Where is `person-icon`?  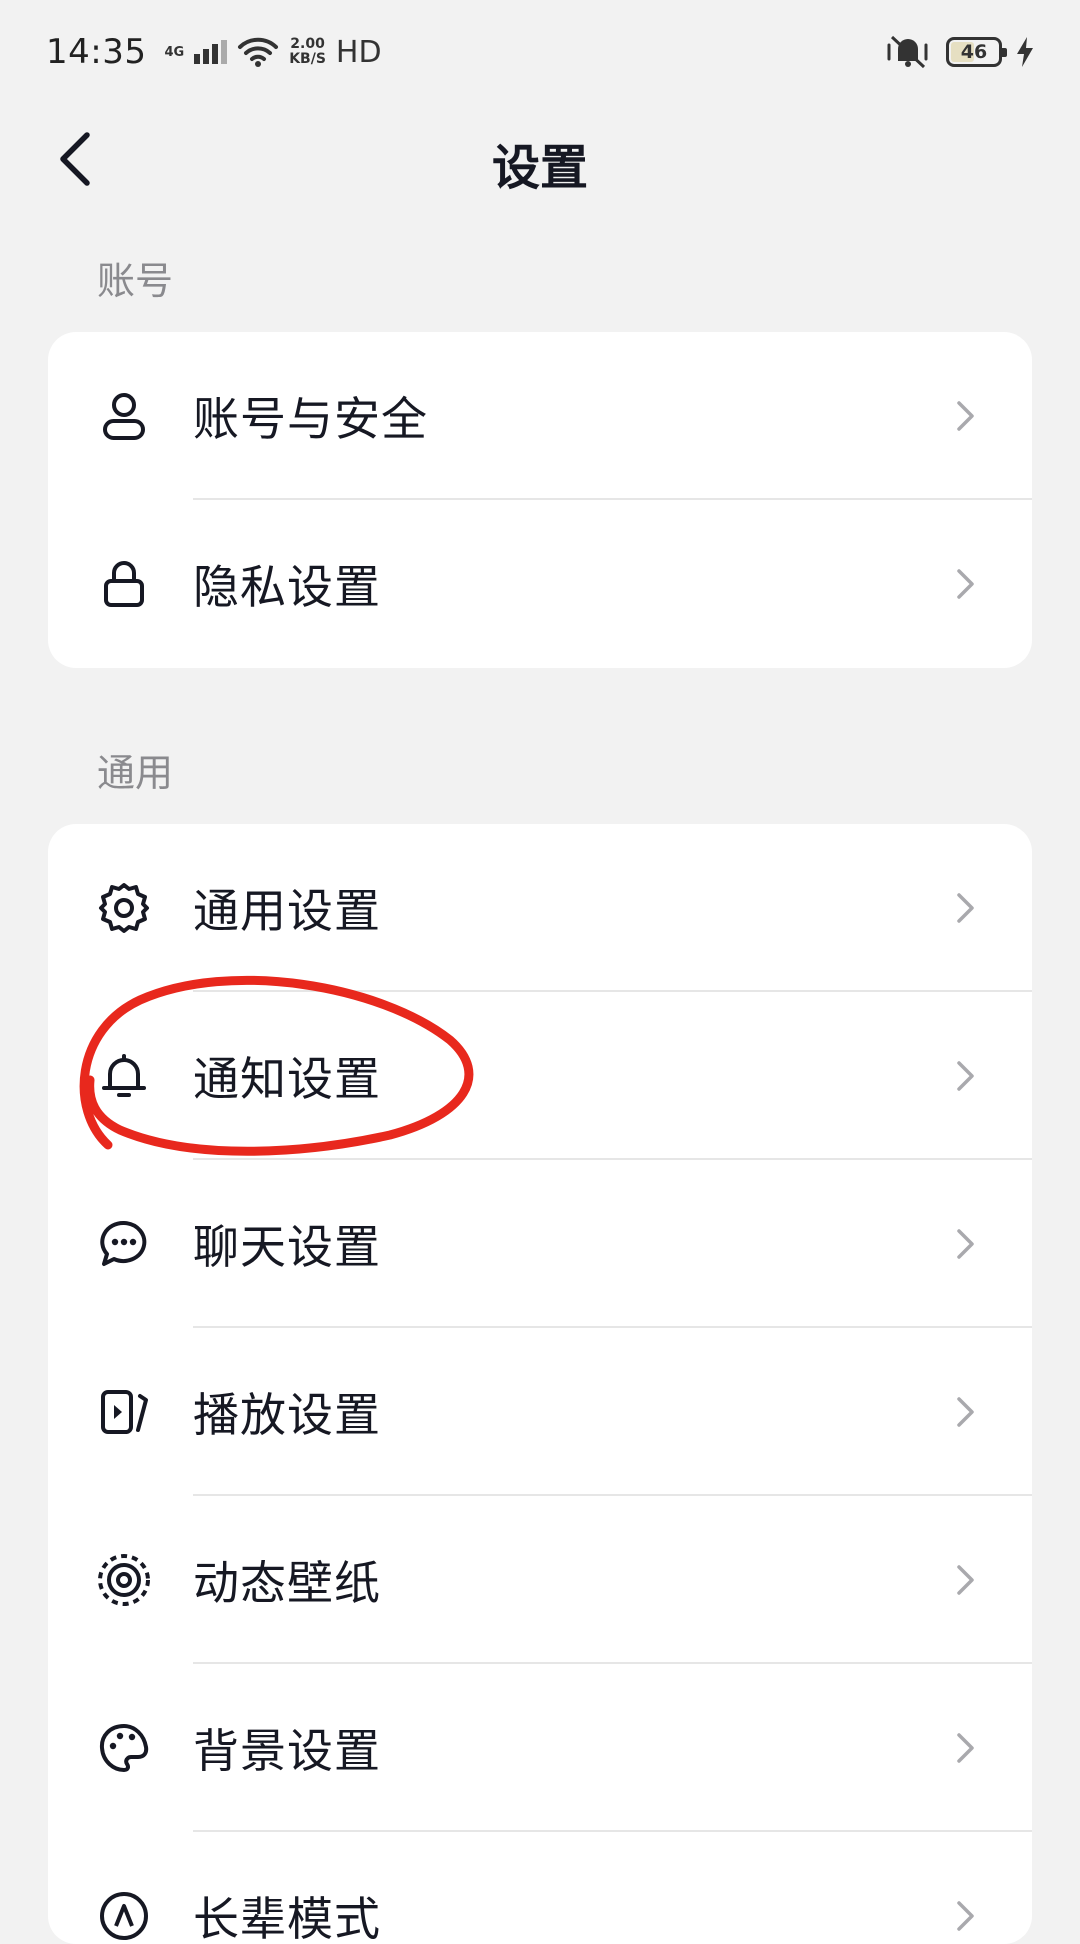
person-icon is located at coordinates (124, 416).